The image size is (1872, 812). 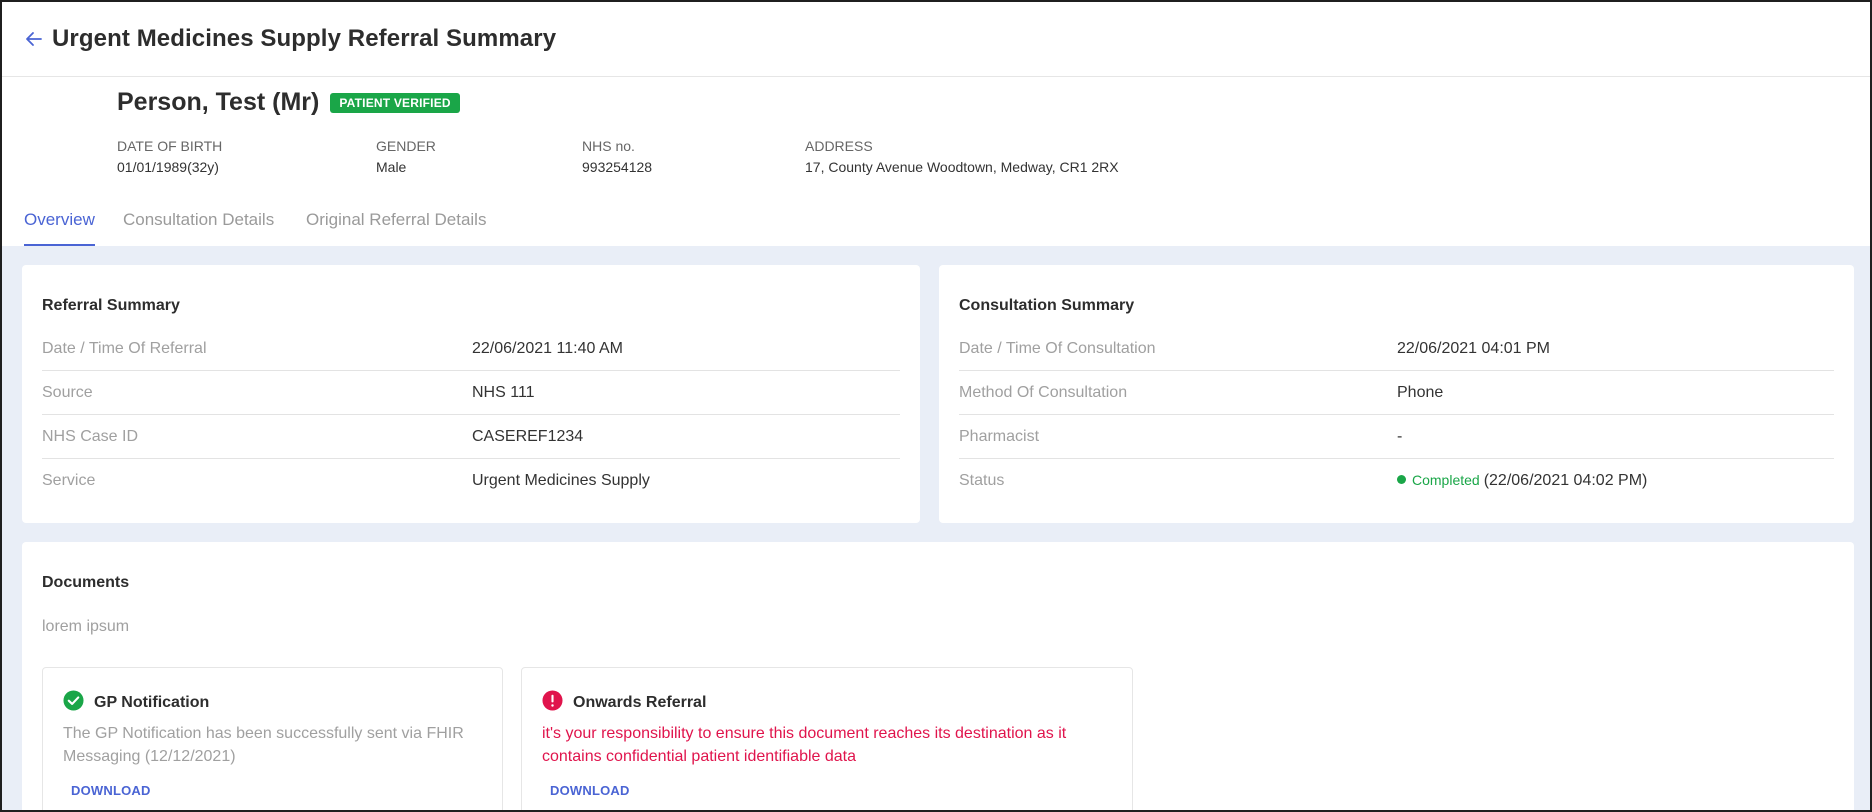 What do you see at coordinates (999, 436) in the screenshot?
I see `consultation-pharmacist-label: Pharmacist` at bounding box center [999, 436].